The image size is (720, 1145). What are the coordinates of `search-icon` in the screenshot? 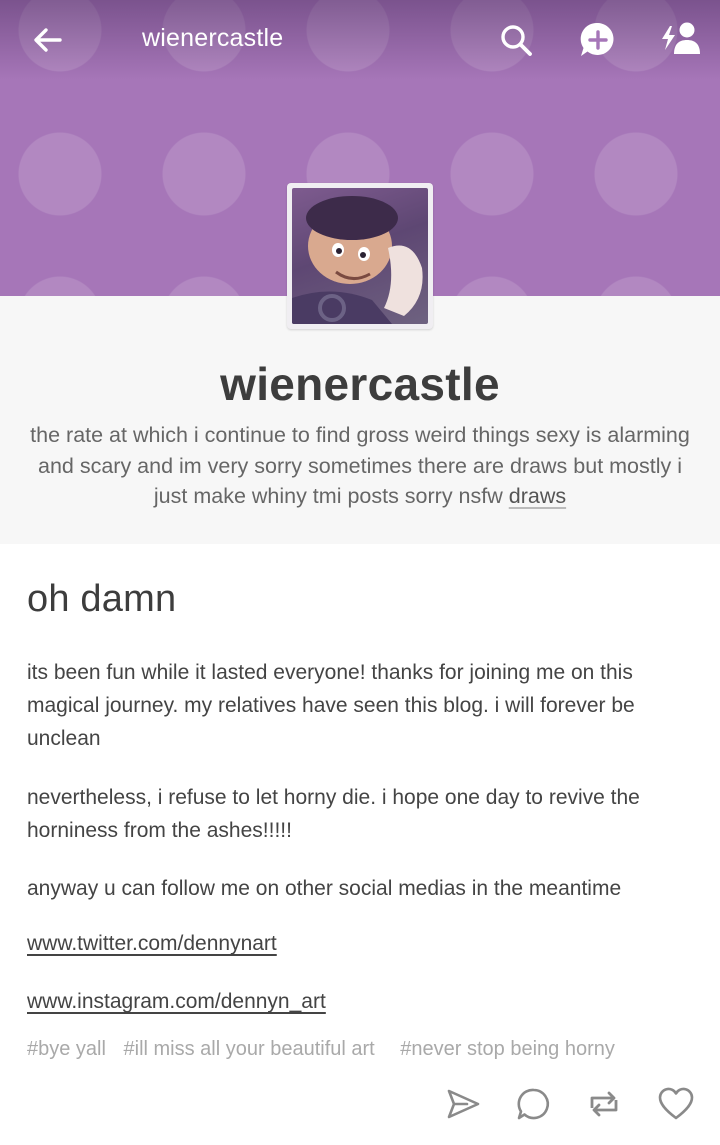 It's located at (516, 40).